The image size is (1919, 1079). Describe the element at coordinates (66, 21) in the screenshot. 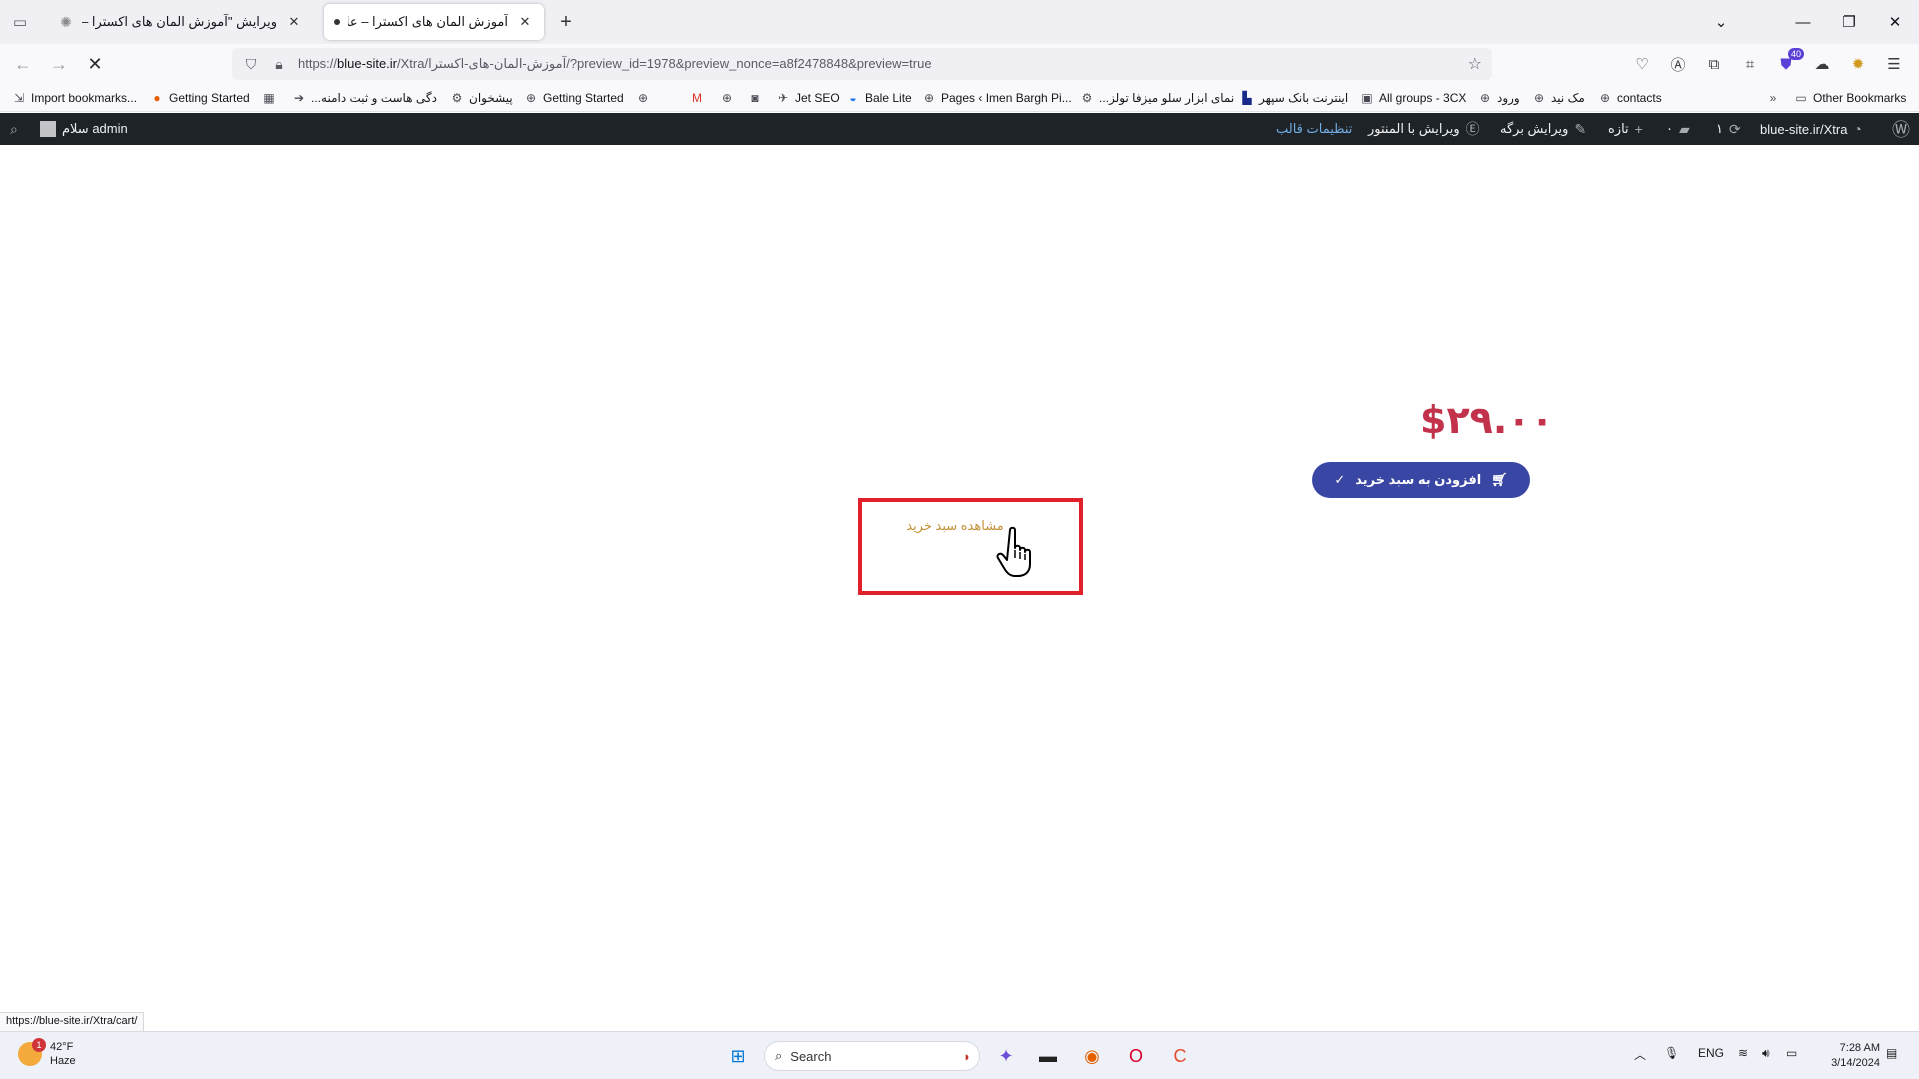

I see `loading-favicon-icon: ✺` at that location.